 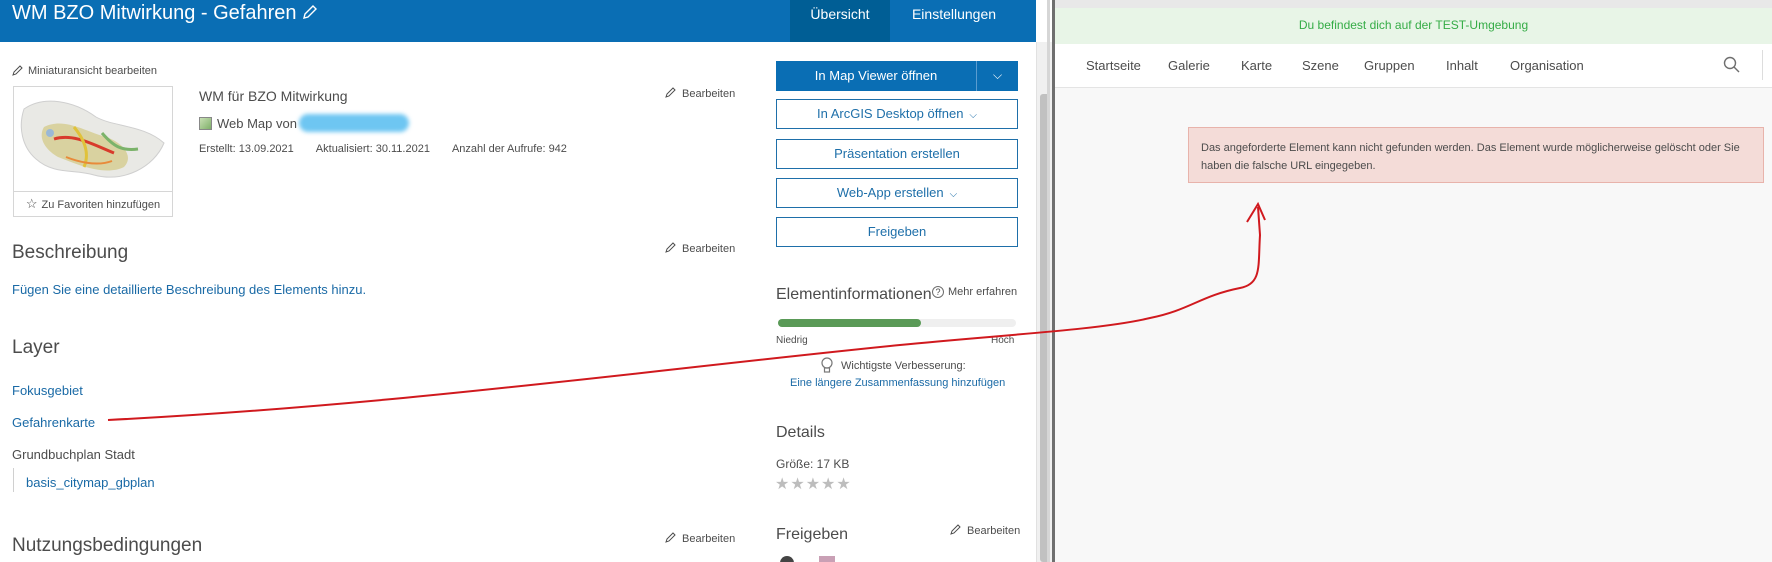 I want to click on open-in-arcgis-desktop-label: In ArcGIS Desktop öffnen, so click(x=890, y=113).